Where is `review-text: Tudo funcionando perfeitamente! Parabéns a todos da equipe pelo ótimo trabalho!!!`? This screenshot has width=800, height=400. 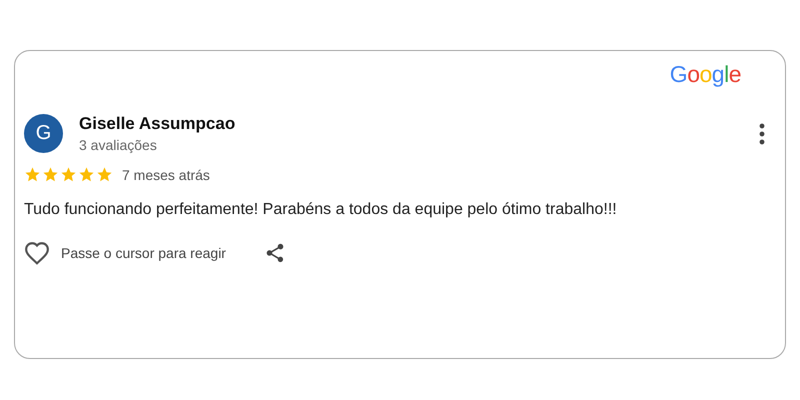
review-text: Tudo funcionando perfeitamente! Parabéns a todos da equipe pelo ótimo trabalho!!! is located at coordinates (321, 210).